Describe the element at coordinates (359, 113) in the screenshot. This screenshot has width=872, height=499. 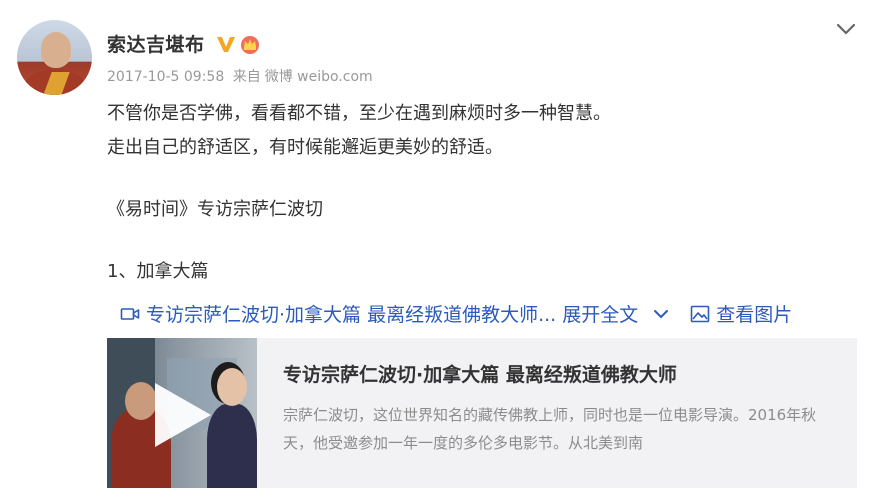
I see `post-text-line-1: 不管你是否学佛，看看都不错，至少在遇到麻烦时多一种智慧。` at that location.